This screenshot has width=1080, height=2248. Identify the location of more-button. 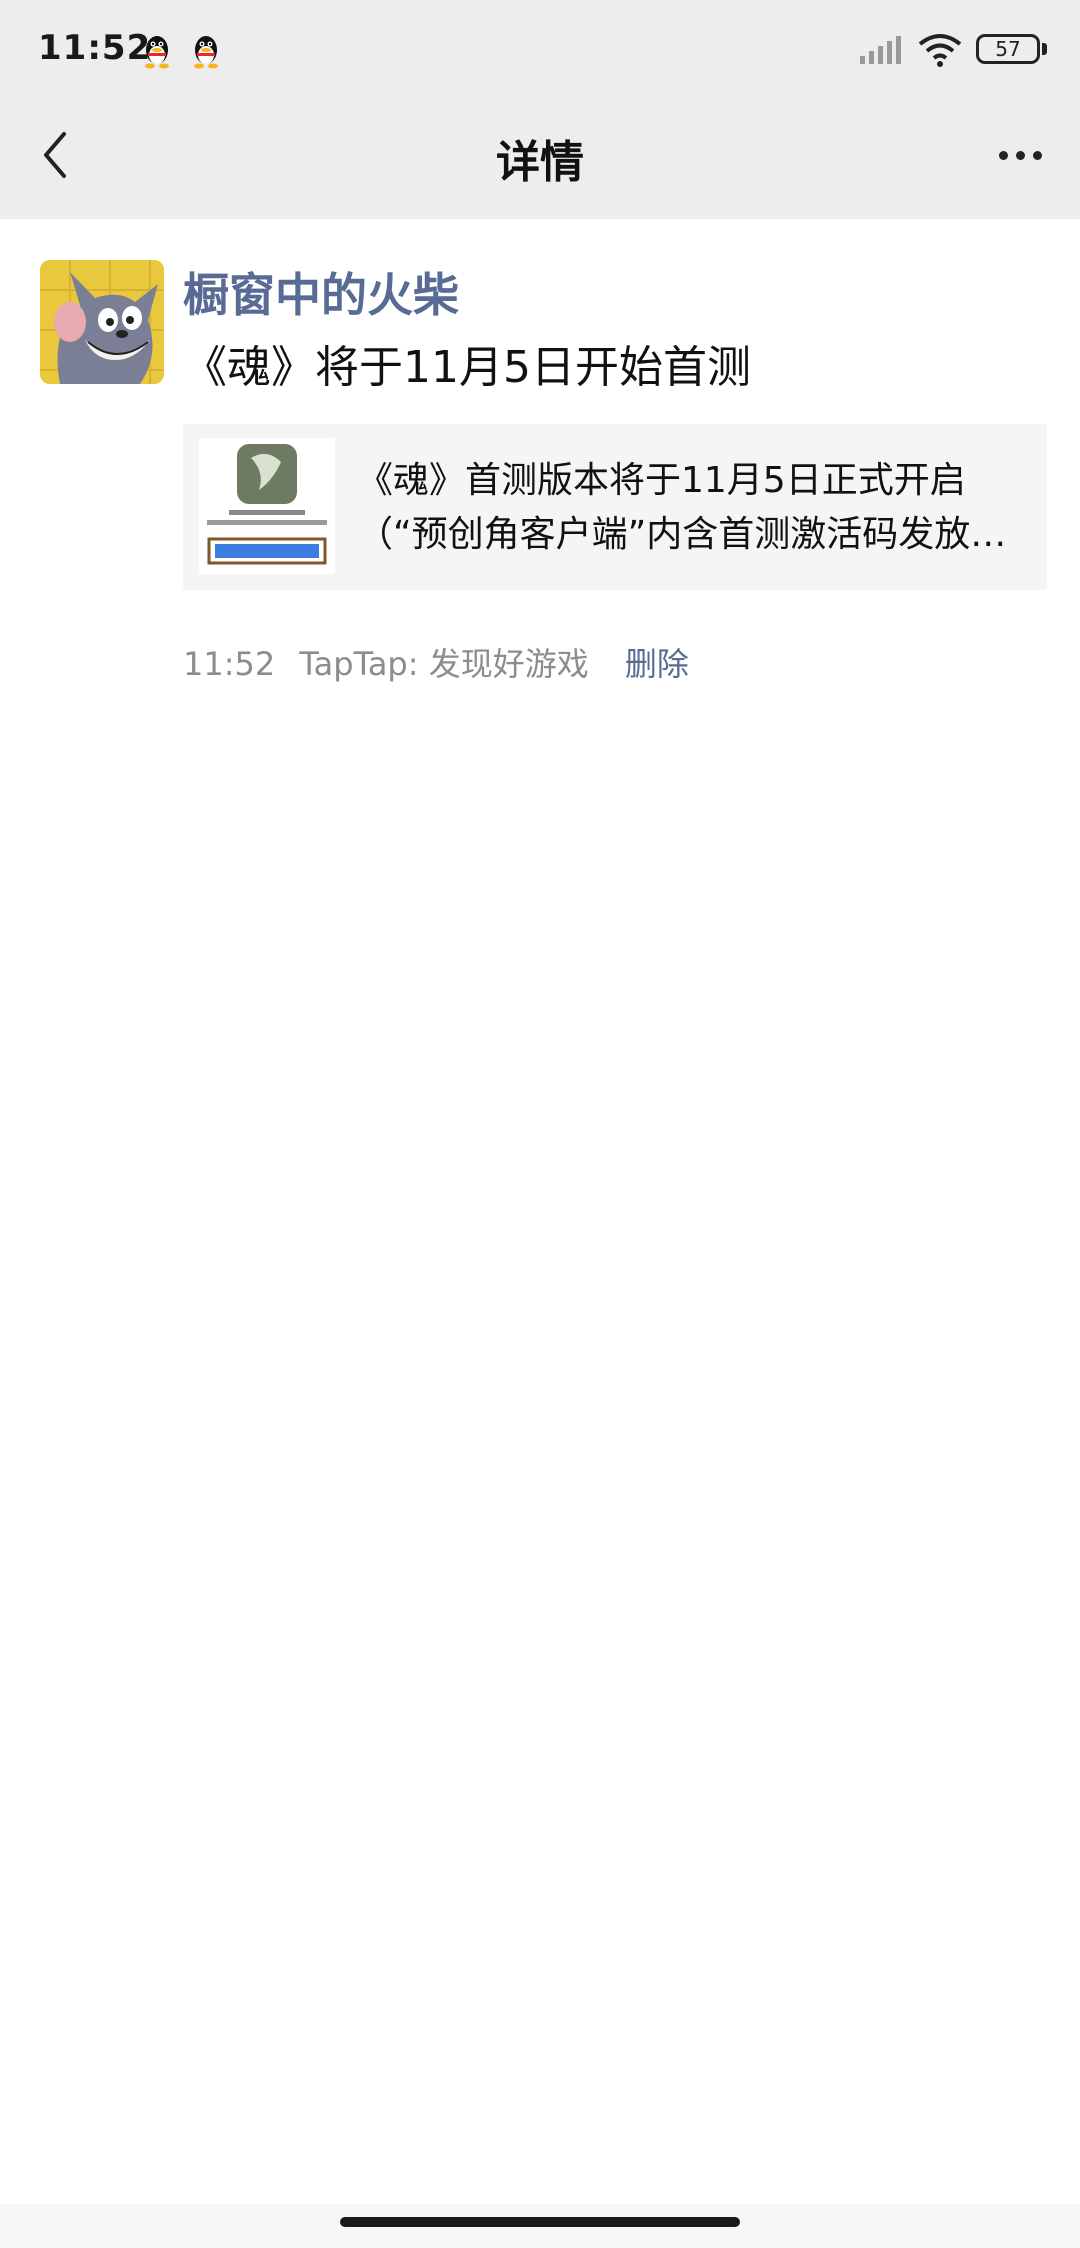
(1020, 155).